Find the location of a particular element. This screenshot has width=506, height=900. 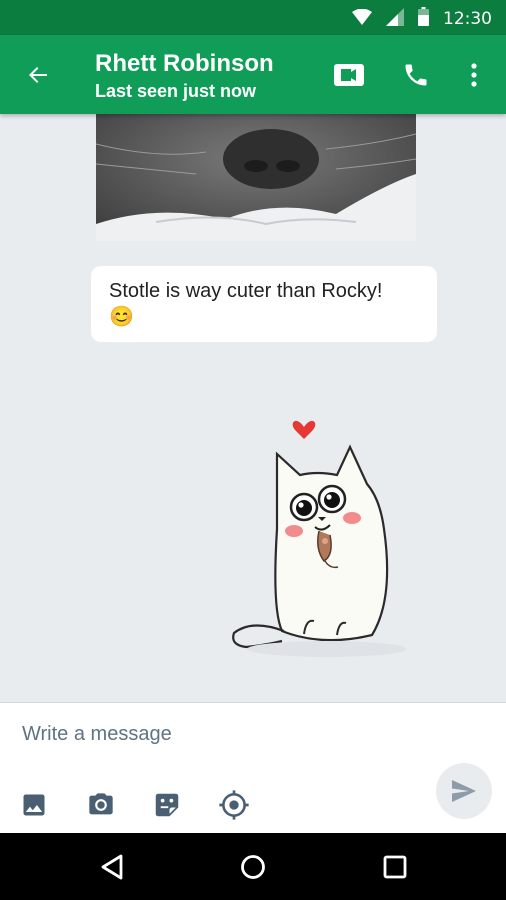

video-call-icon is located at coordinates (349, 75).